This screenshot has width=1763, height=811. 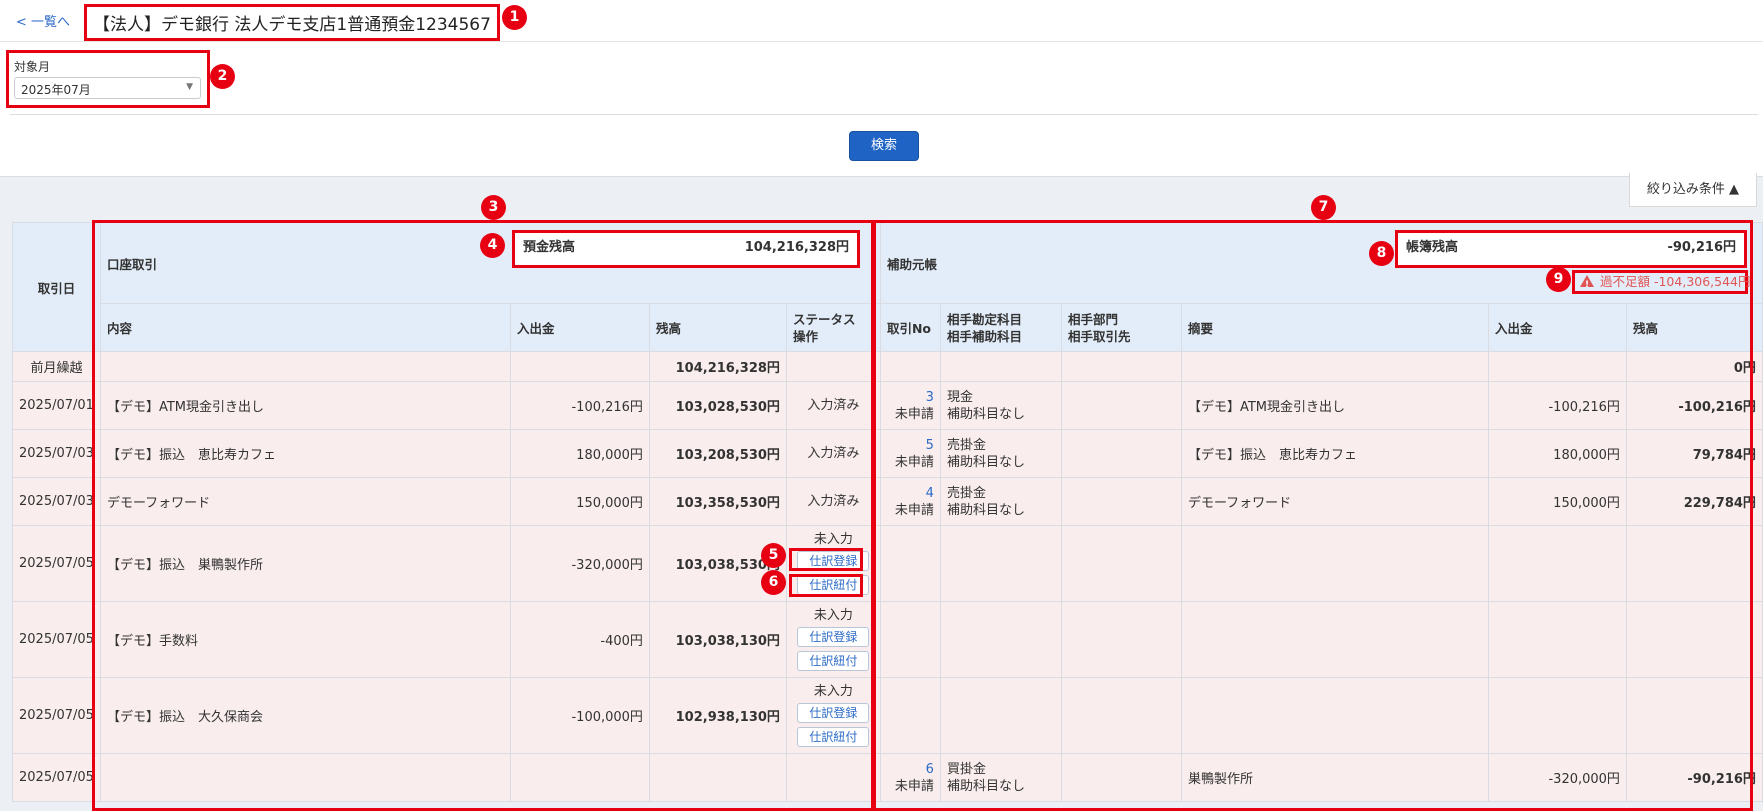 I want to click on row-amount: 180,000円, so click(x=579, y=453).